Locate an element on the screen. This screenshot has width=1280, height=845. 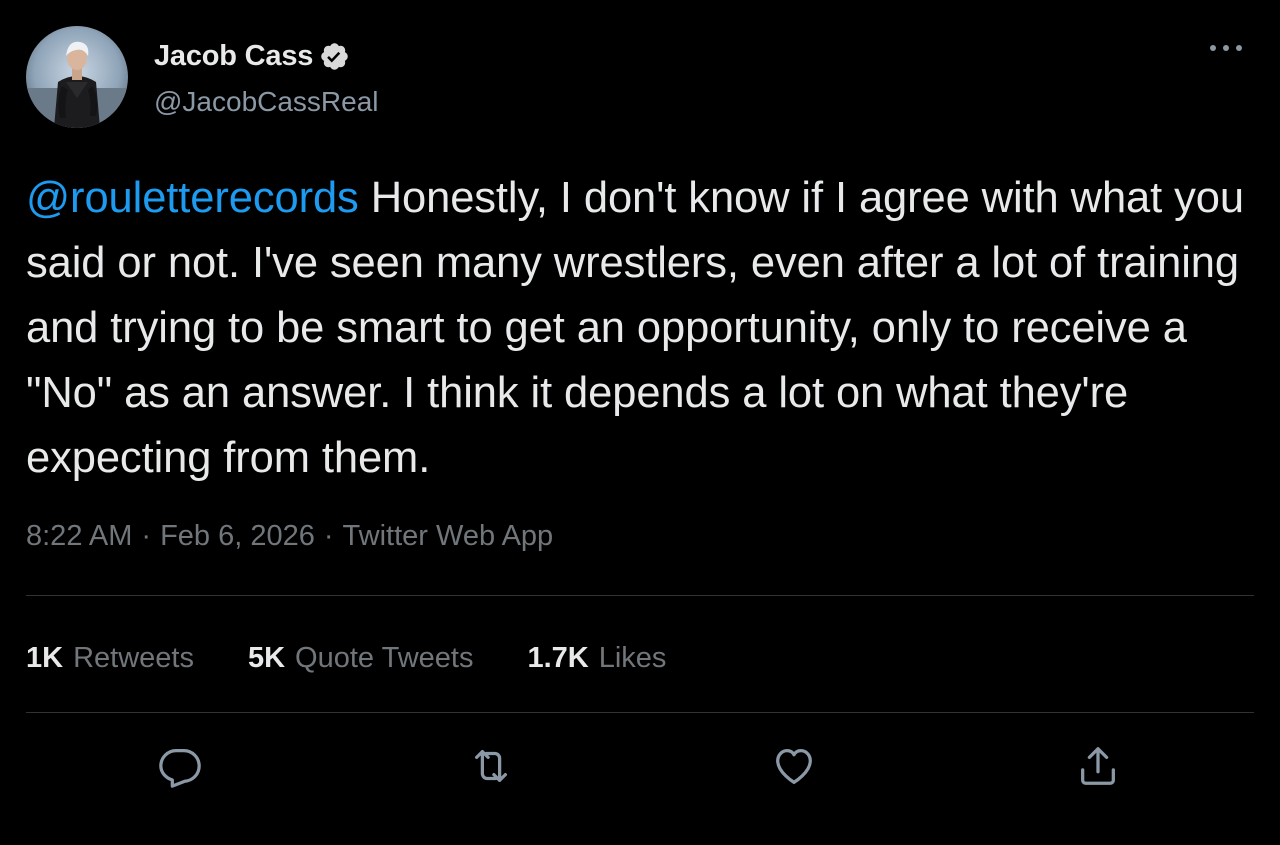
tweet-stats: 1K Retweets 5K Quote Tweets 1.7K Likes is located at coordinates (373, 658).